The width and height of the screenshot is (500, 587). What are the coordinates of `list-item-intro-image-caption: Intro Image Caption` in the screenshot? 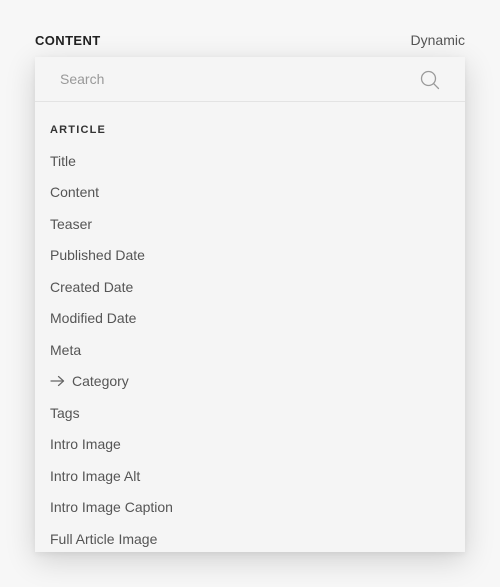 It's located at (257, 508).